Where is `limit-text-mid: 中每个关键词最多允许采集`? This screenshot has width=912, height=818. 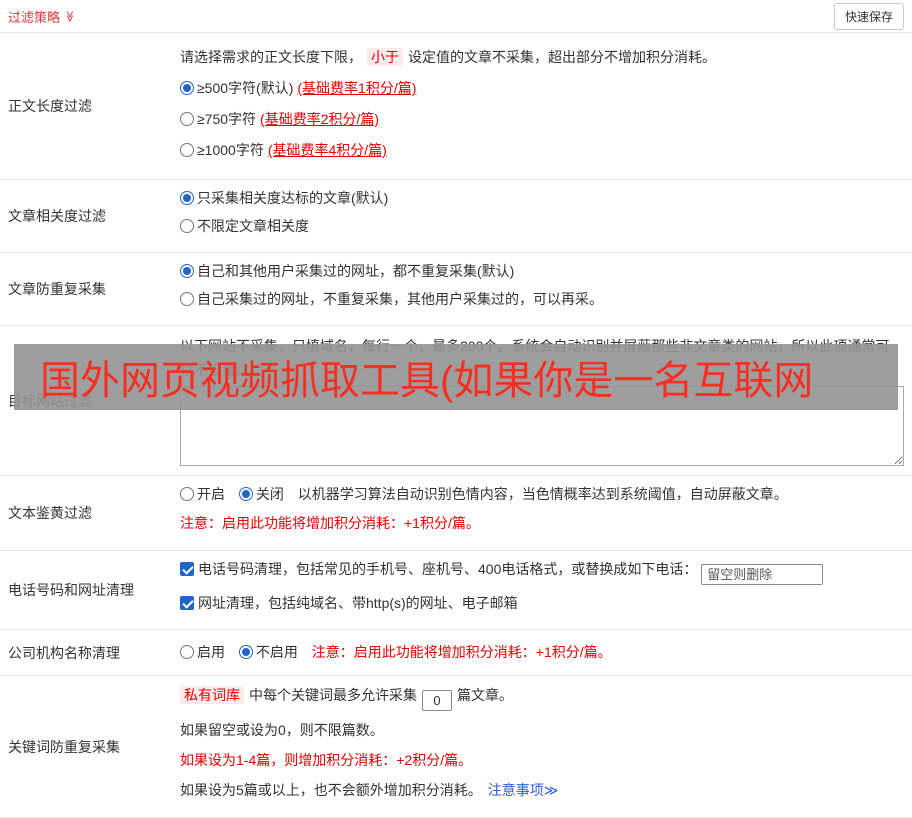 limit-text-mid: 中每个关键词最多允许采集 is located at coordinates (333, 695).